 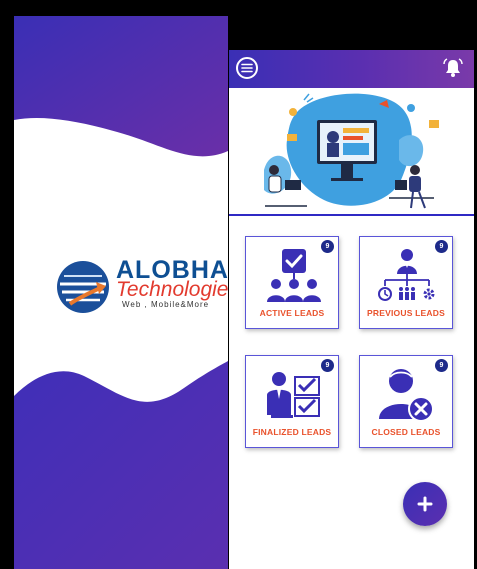 I want to click on closed-leads-label: CLOSED LEADS, so click(x=406, y=432).